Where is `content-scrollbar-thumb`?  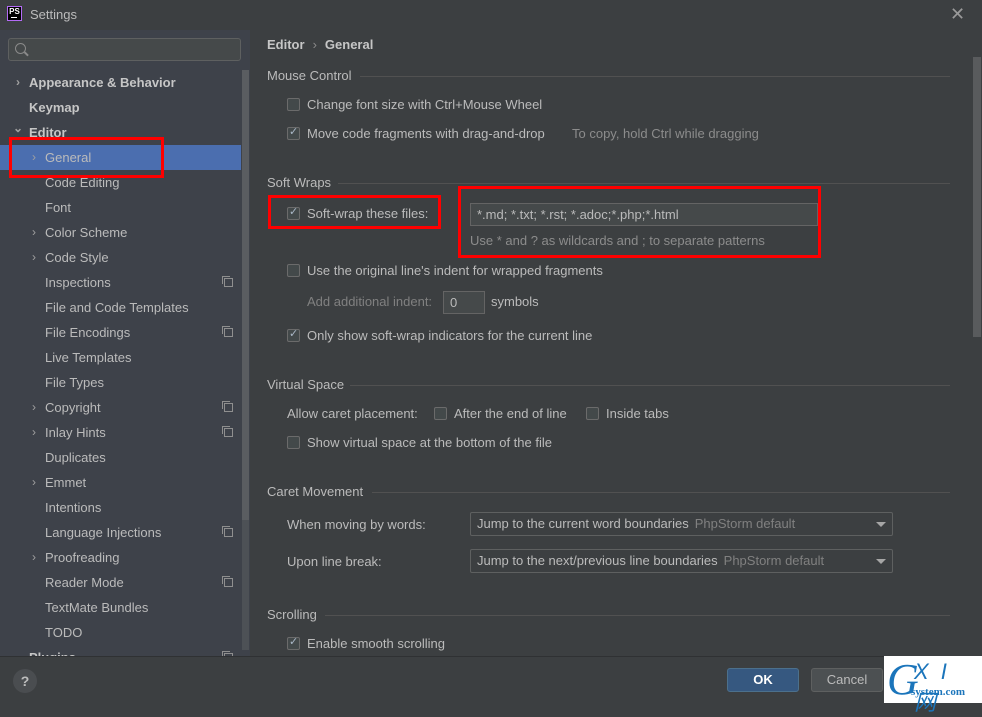
content-scrollbar-thumb is located at coordinates (977, 197).